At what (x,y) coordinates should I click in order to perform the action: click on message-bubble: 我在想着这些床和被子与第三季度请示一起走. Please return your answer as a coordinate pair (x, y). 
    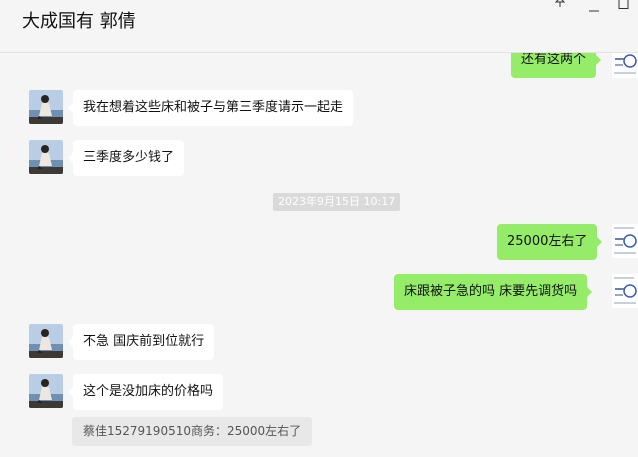
    Looking at the image, I should click on (210, 108).